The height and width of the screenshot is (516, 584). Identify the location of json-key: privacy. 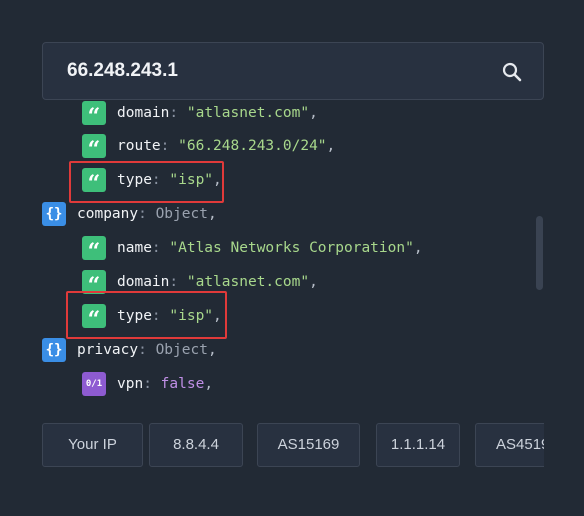
(108, 350).